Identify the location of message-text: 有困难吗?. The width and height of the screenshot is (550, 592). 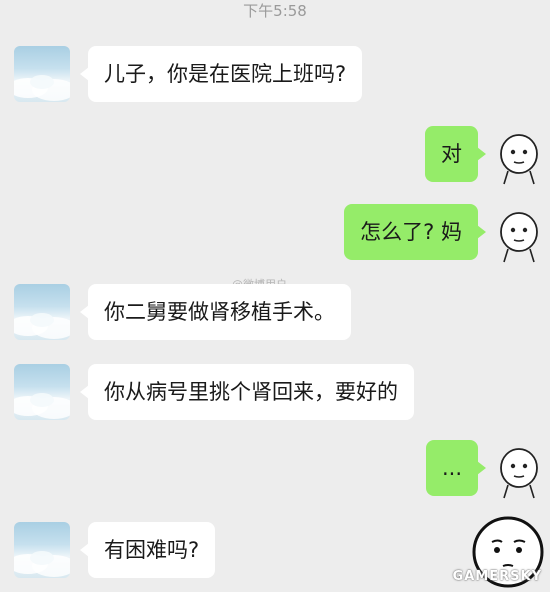
(152, 550).